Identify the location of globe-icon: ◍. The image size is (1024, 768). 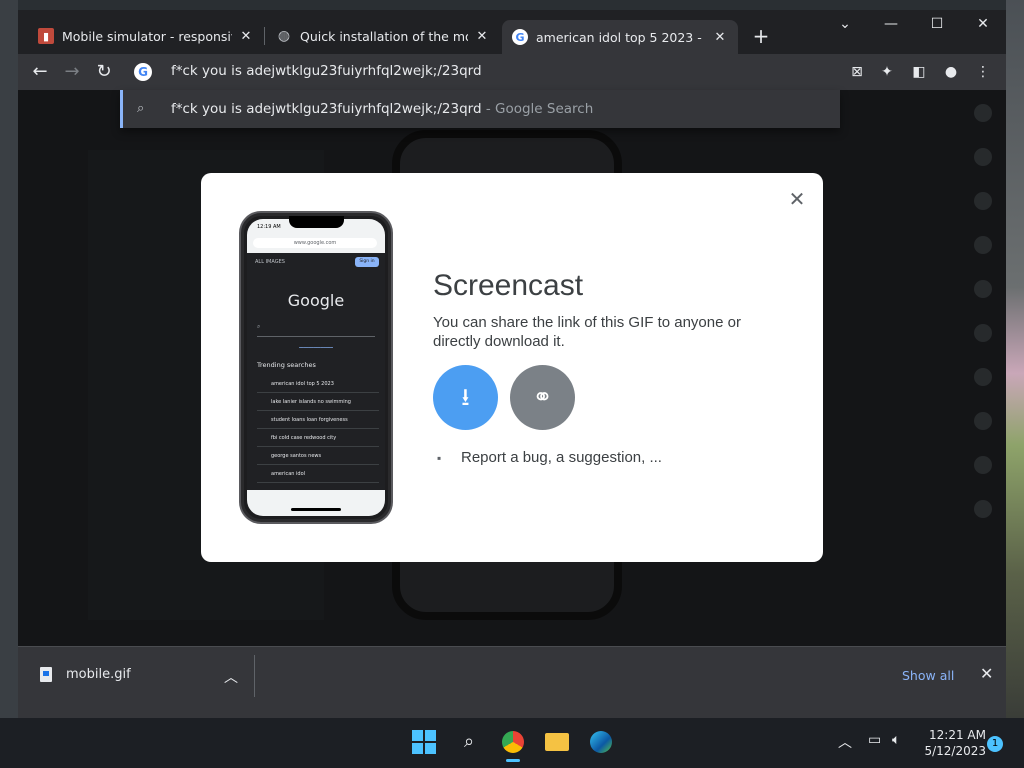
(284, 36).